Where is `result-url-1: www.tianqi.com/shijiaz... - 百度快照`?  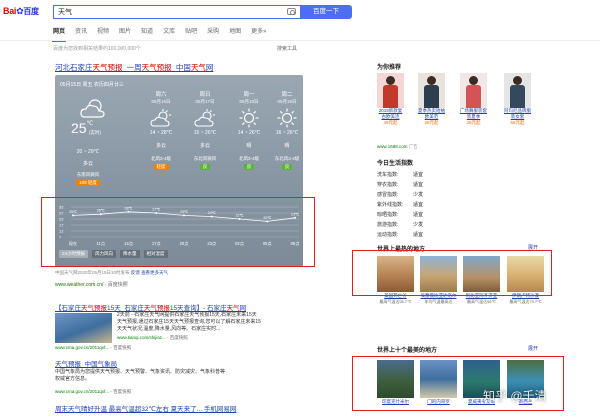 result-url-1: www.tianqi.com/shijiaz... - 百度快照 is located at coordinates (152, 338).